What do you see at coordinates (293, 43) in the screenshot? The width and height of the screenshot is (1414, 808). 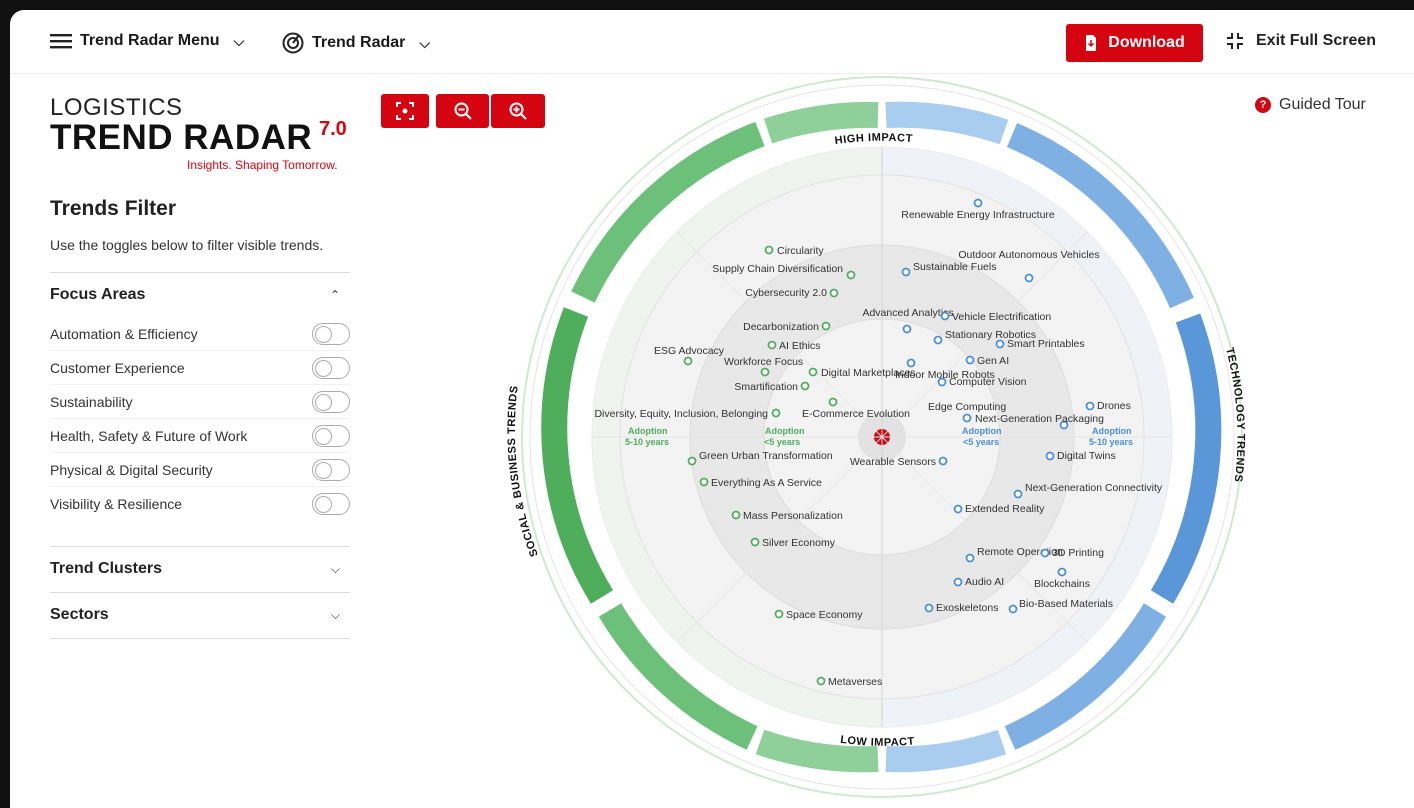 I see `radar-icon` at bounding box center [293, 43].